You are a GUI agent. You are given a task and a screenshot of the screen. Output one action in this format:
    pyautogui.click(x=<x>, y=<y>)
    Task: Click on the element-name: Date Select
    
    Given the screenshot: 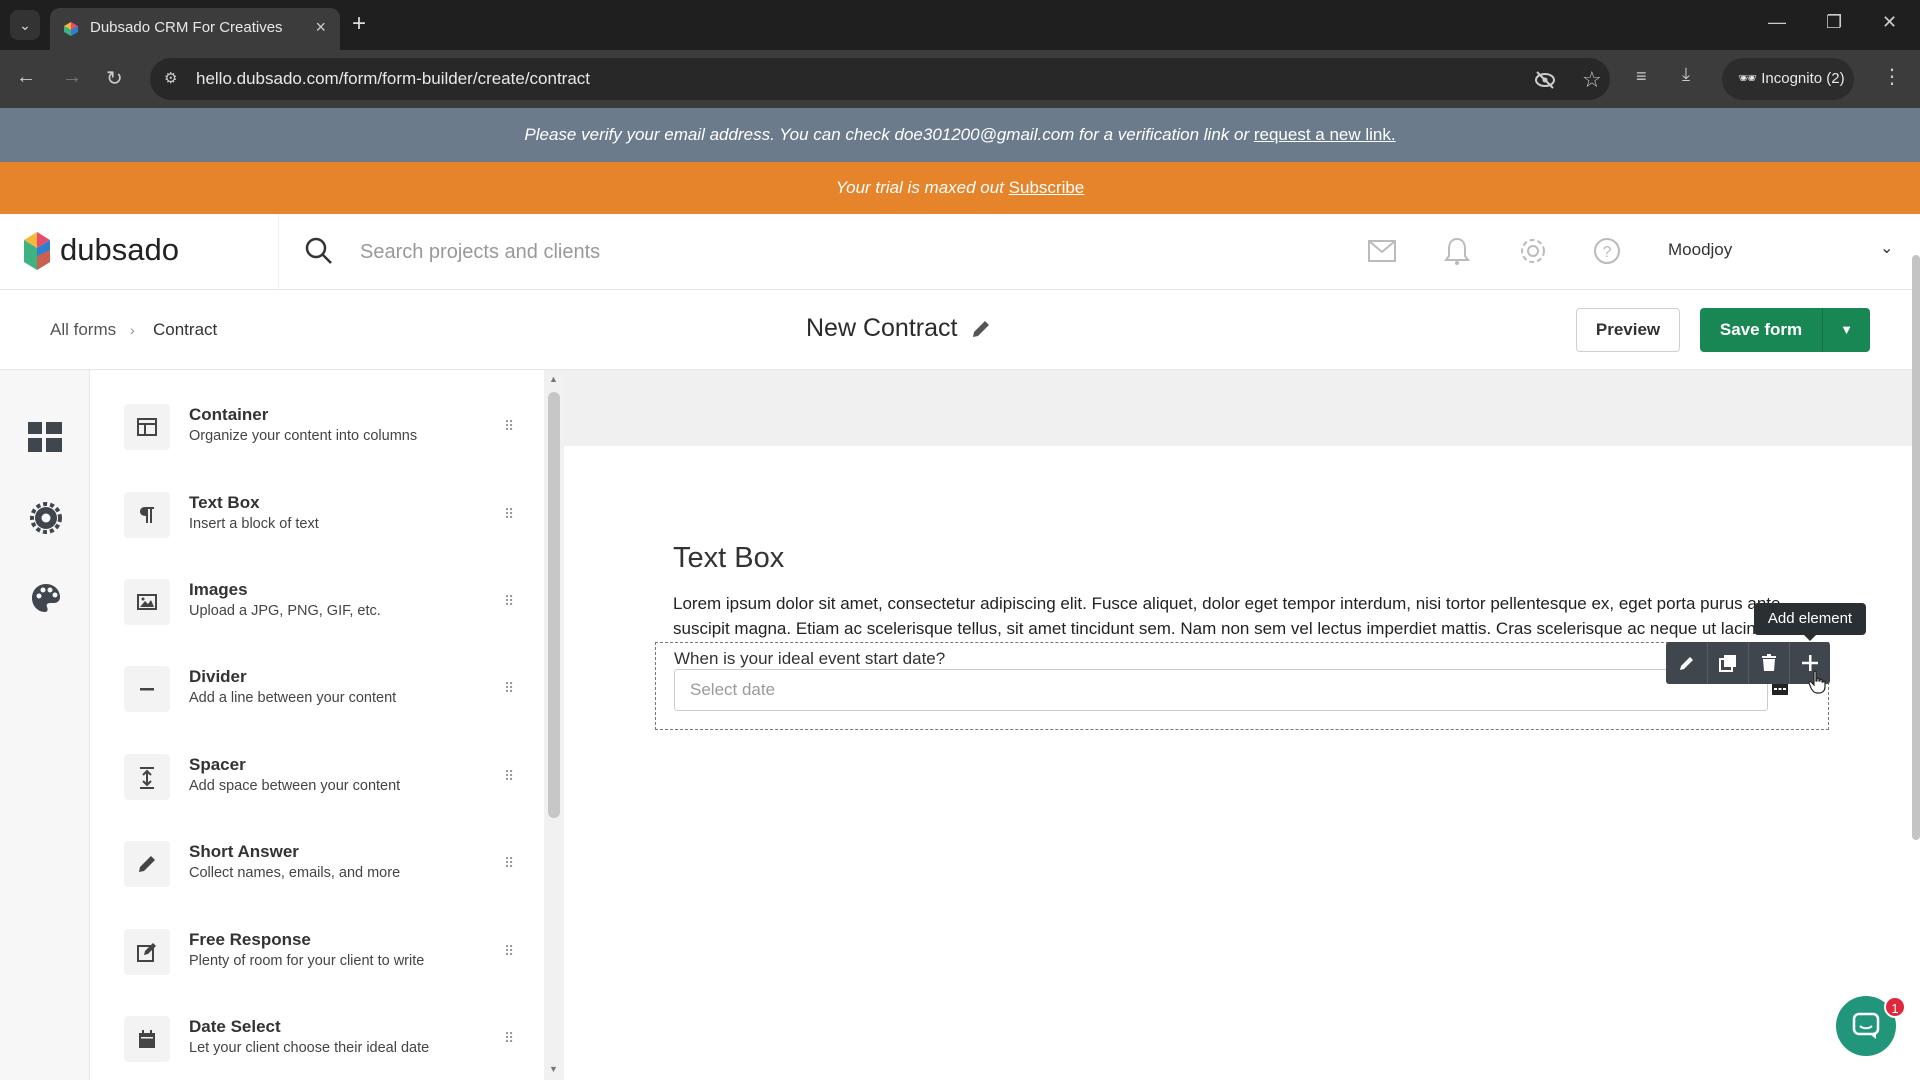 What is the action you would take?
    pyautogui.click(x=235, y=1026)
    